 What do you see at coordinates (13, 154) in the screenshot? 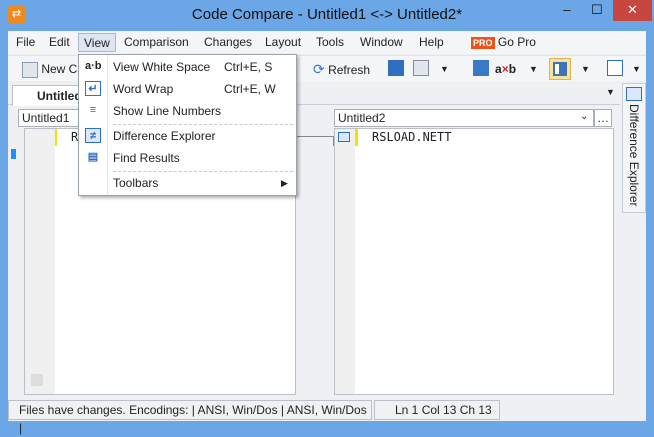
I see `diff-indicator` at bounding box center [13, 154].